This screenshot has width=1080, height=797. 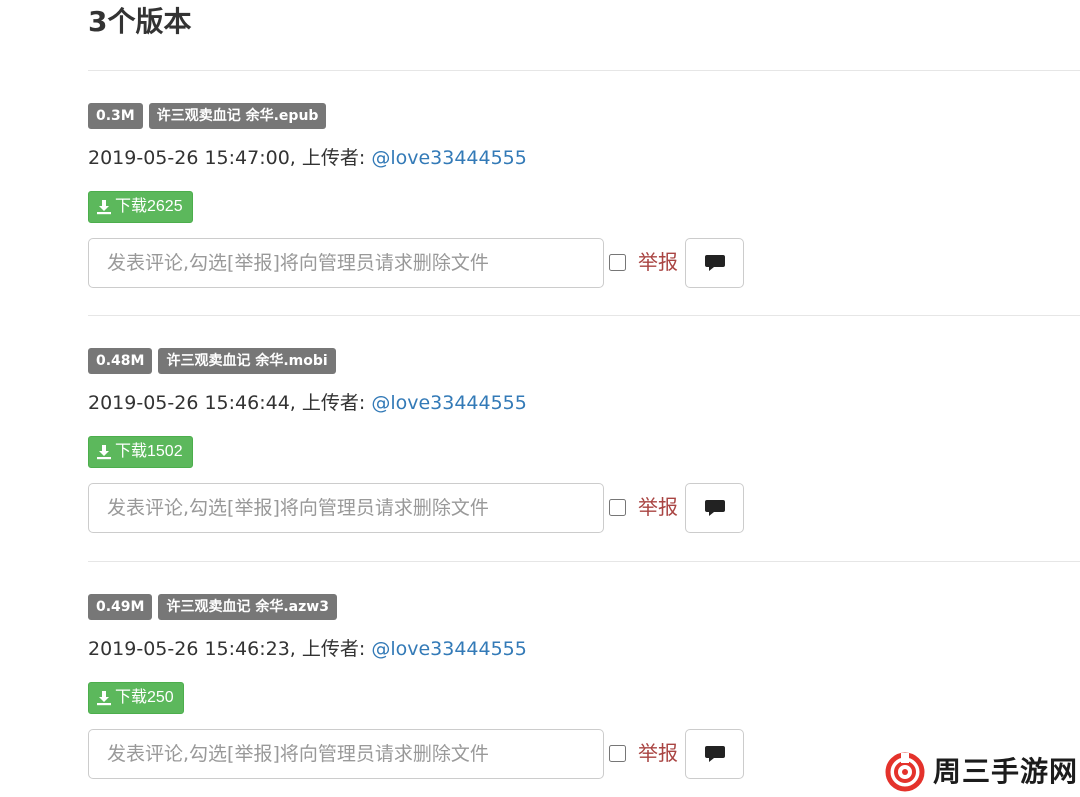 I want to click on upload-timestamp: 2019-05-26 15:47:00, 上传者:, so click(x=230, y=158).